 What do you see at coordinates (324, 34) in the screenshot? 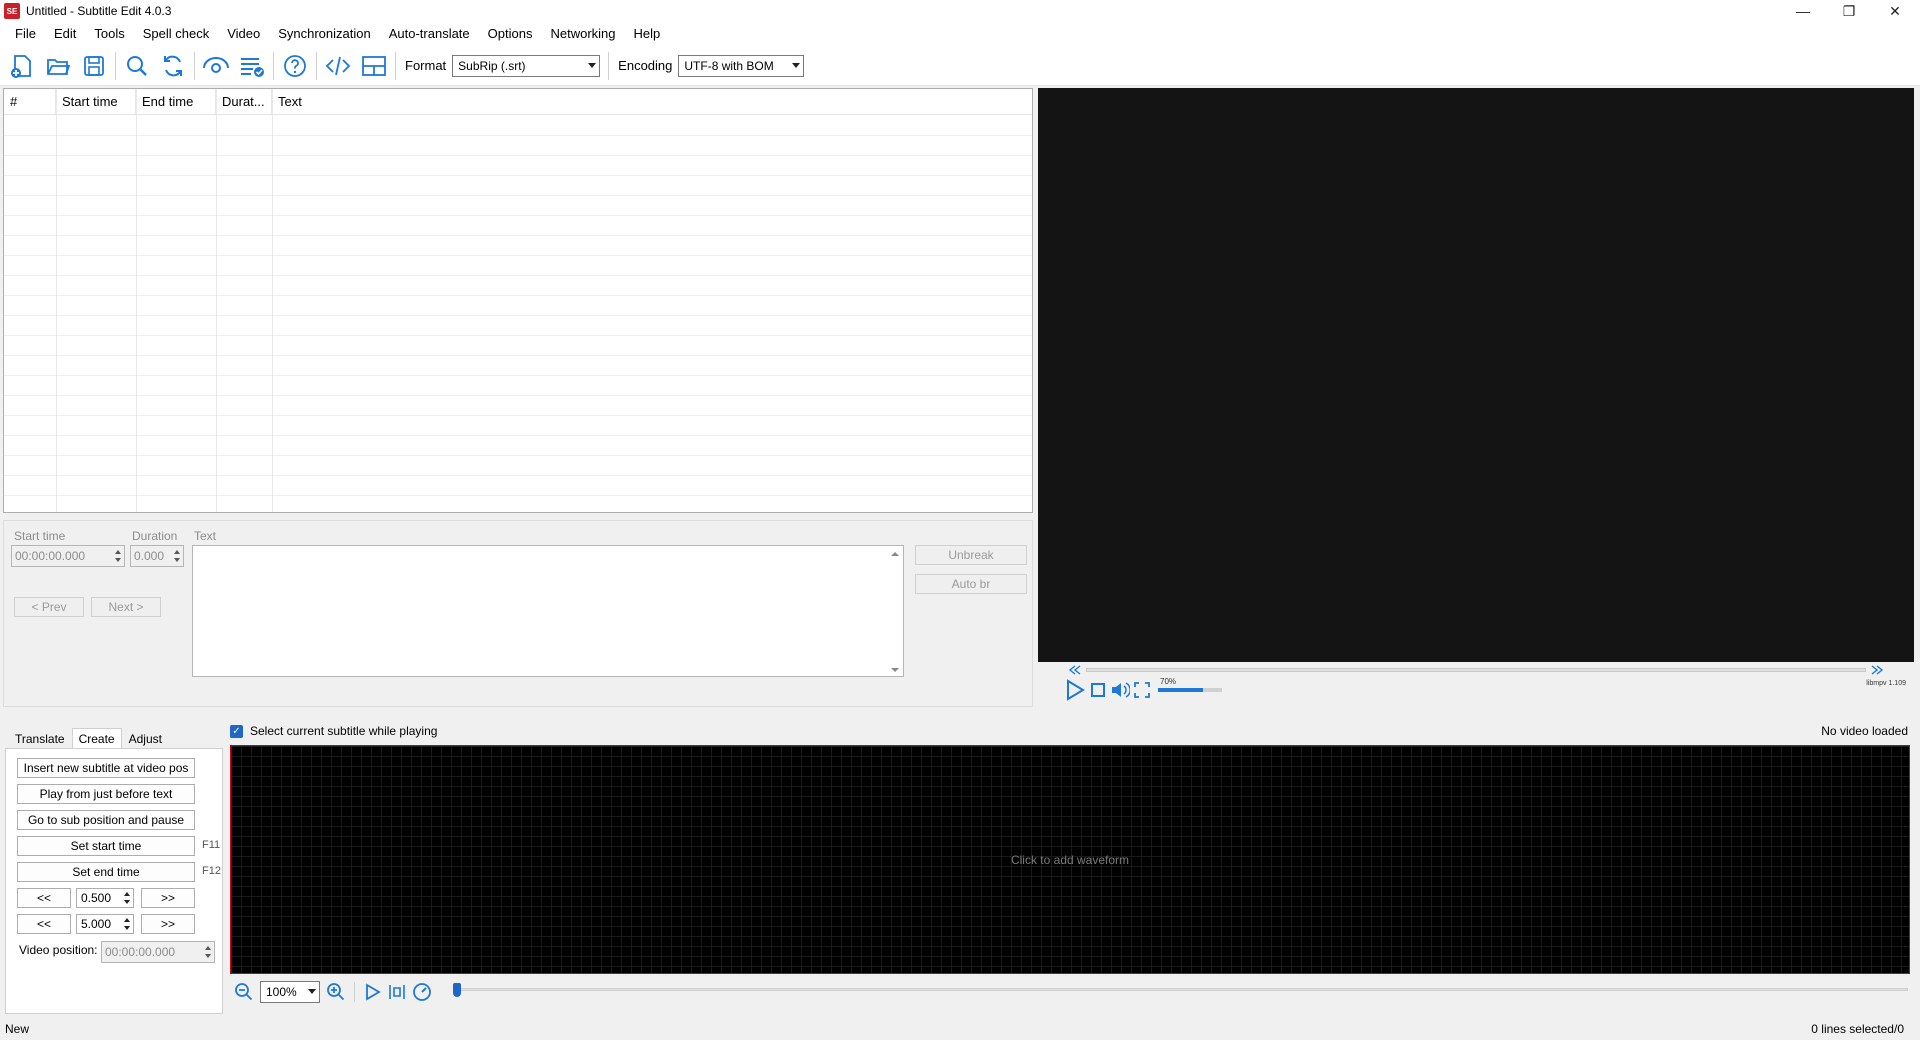
I see `menu-synchronization: Synchronization` at bounding box center [324, 34].